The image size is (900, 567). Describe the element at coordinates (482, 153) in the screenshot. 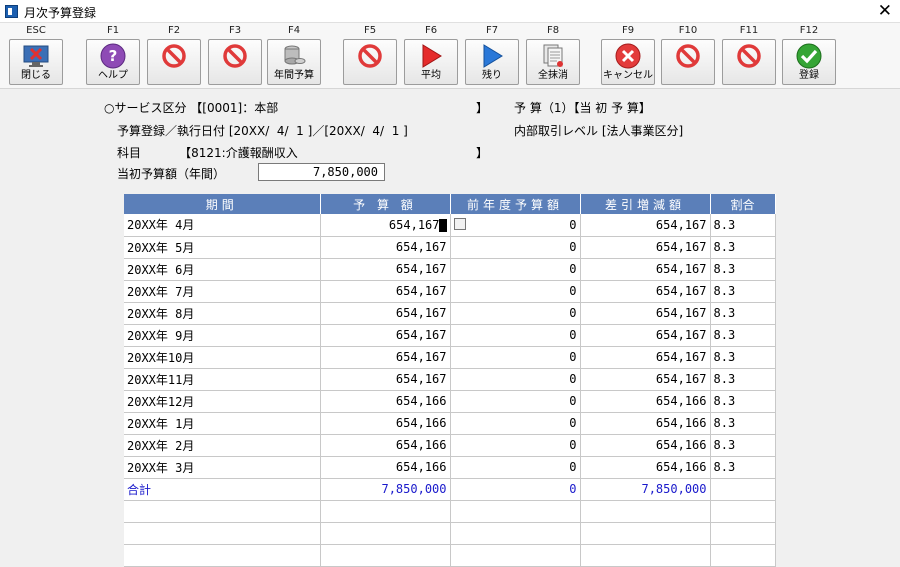

I see `account-item-close: 】` at that location.